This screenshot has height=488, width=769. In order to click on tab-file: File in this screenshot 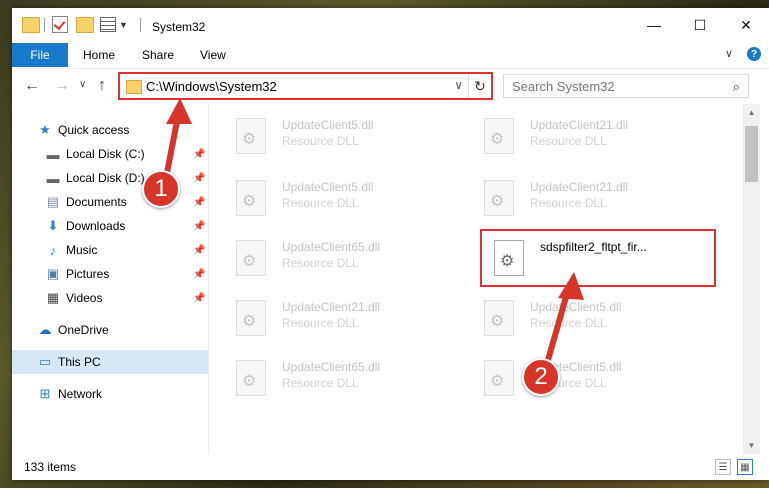, I will do `click(40, 55)`.